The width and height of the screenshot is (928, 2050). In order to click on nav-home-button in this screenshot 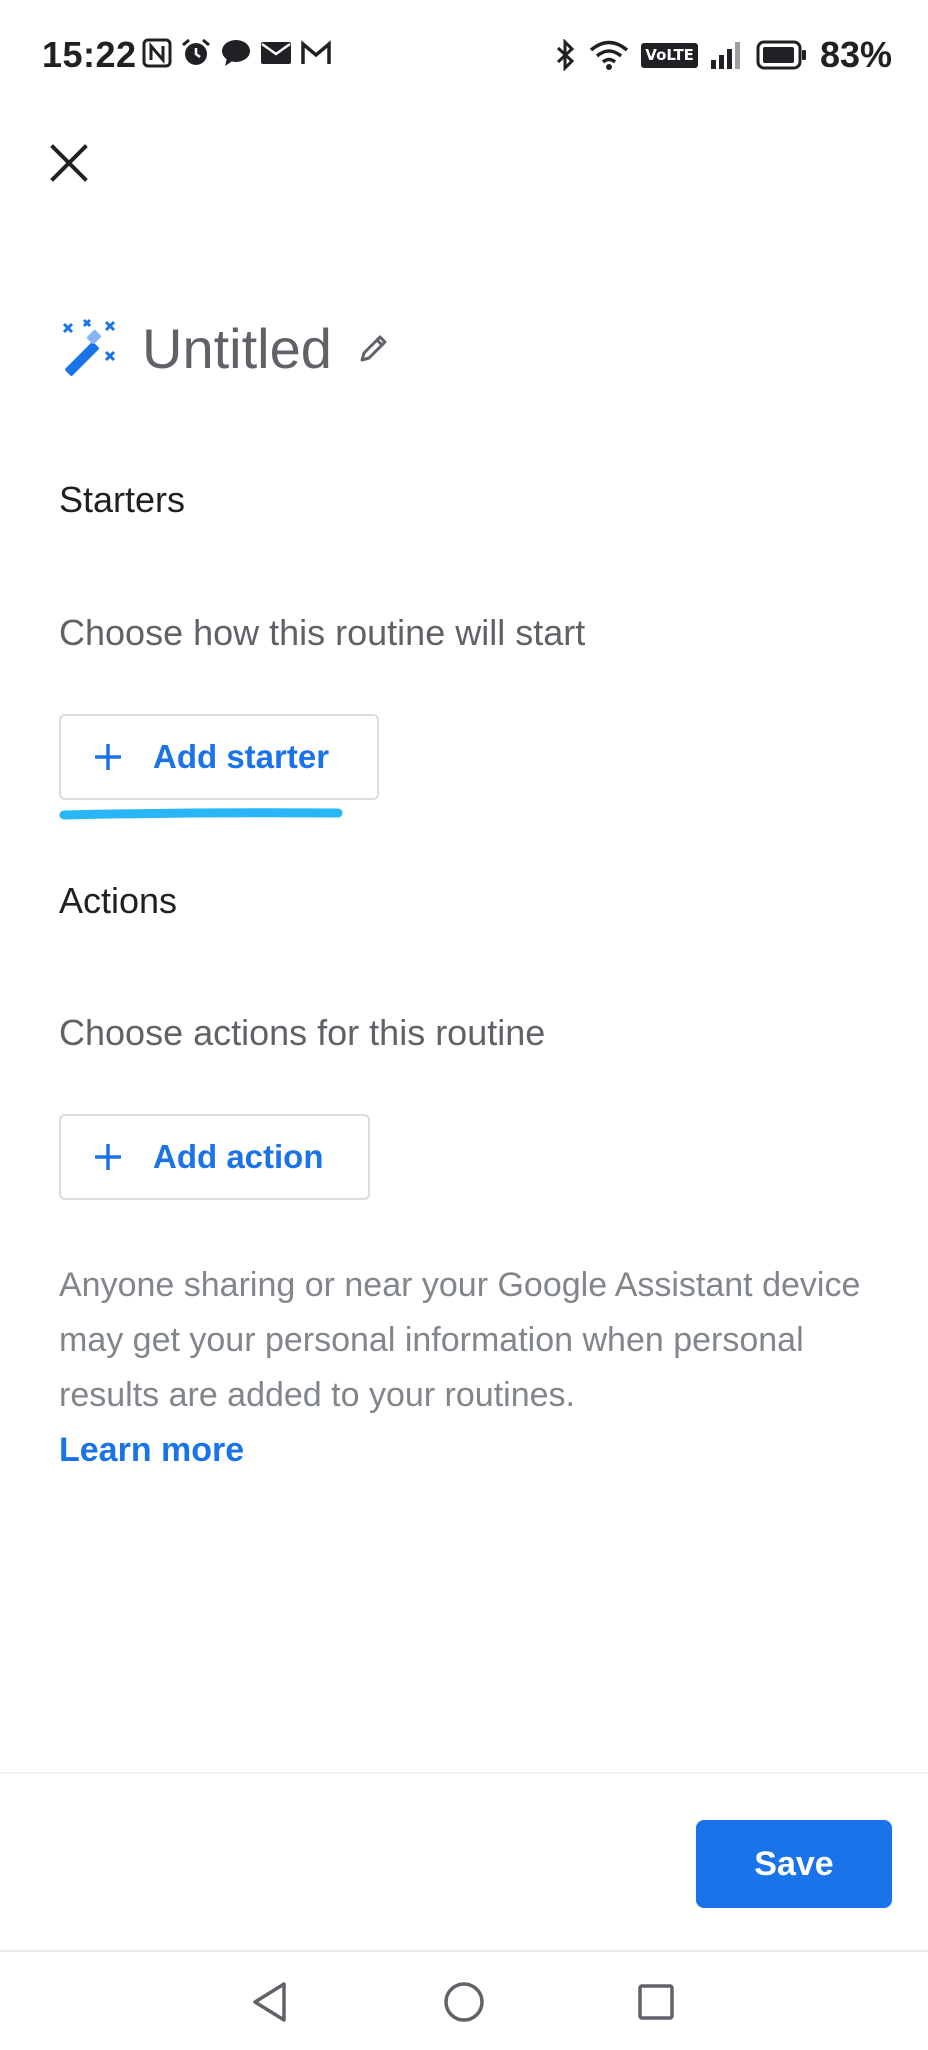, I will do `click(464, 2002)`.